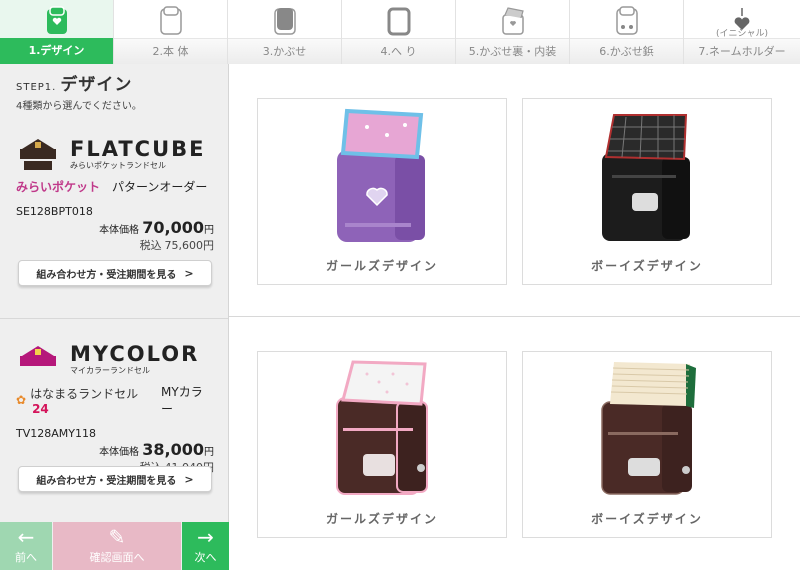  Describe the element at coordinates (170, 20) in the screenshot. I see `bag-body-icon` at that location.